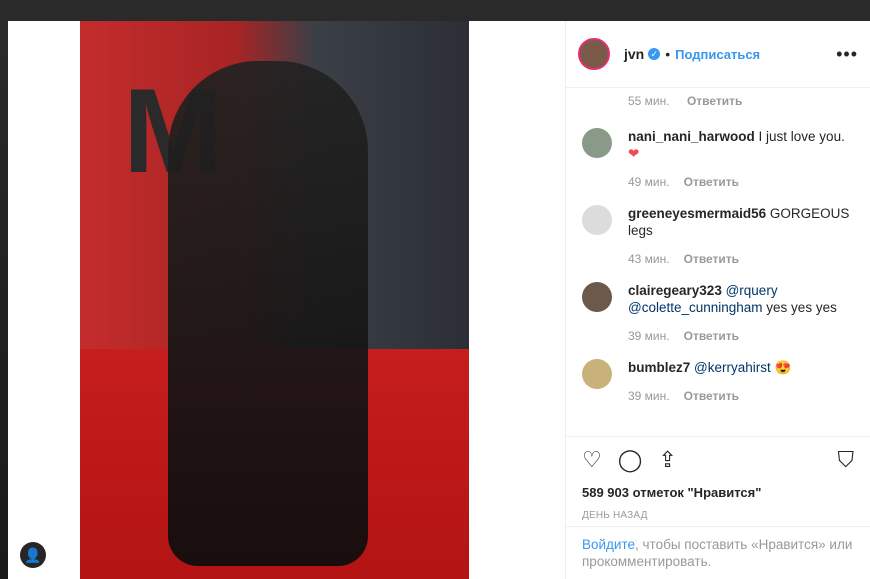 This screenshot has height=579, width=870. Describe the element at coordinates (847, 54) in the screenshot. I see `more-options-icon: •••` at that location.